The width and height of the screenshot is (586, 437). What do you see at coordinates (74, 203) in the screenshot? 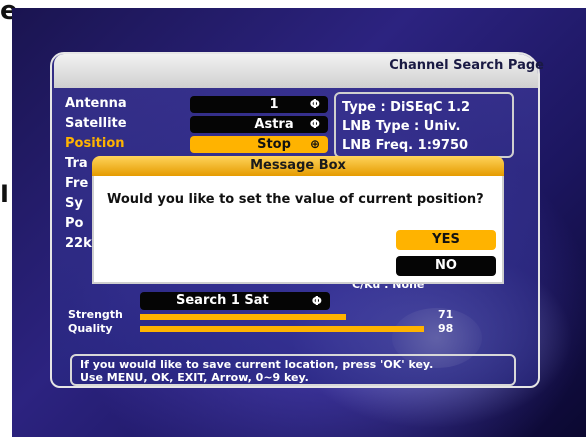
I see `symbol-rate-label: Sy` at bounding box center [74, 203].